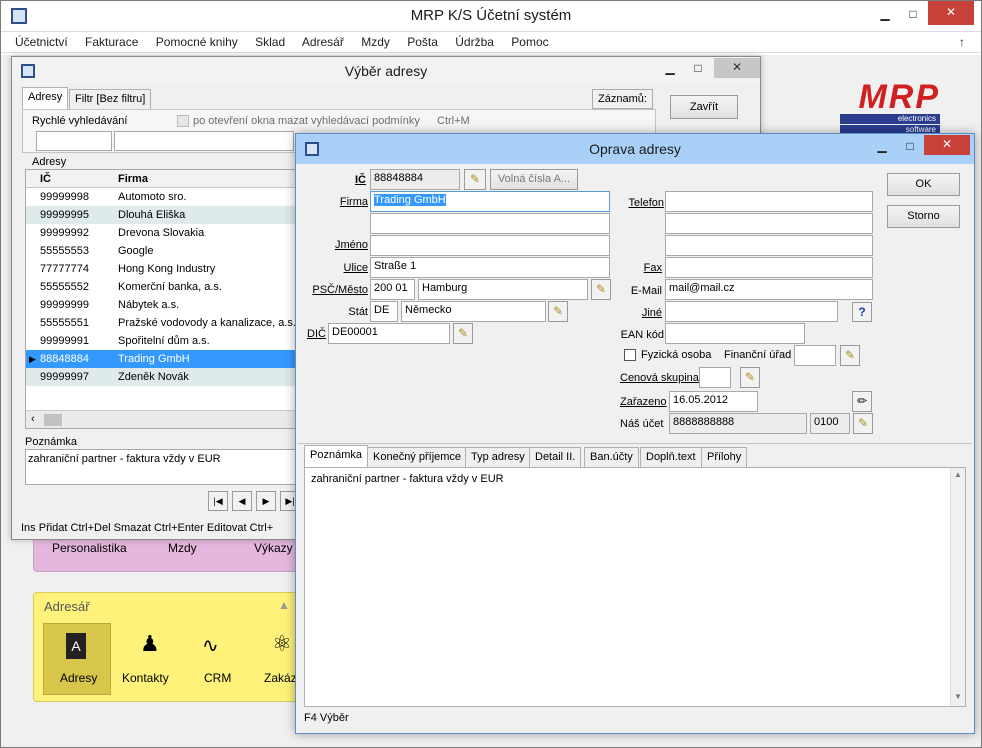  I want to click on cenova-lookup-button: ✎, so click(750, 377).